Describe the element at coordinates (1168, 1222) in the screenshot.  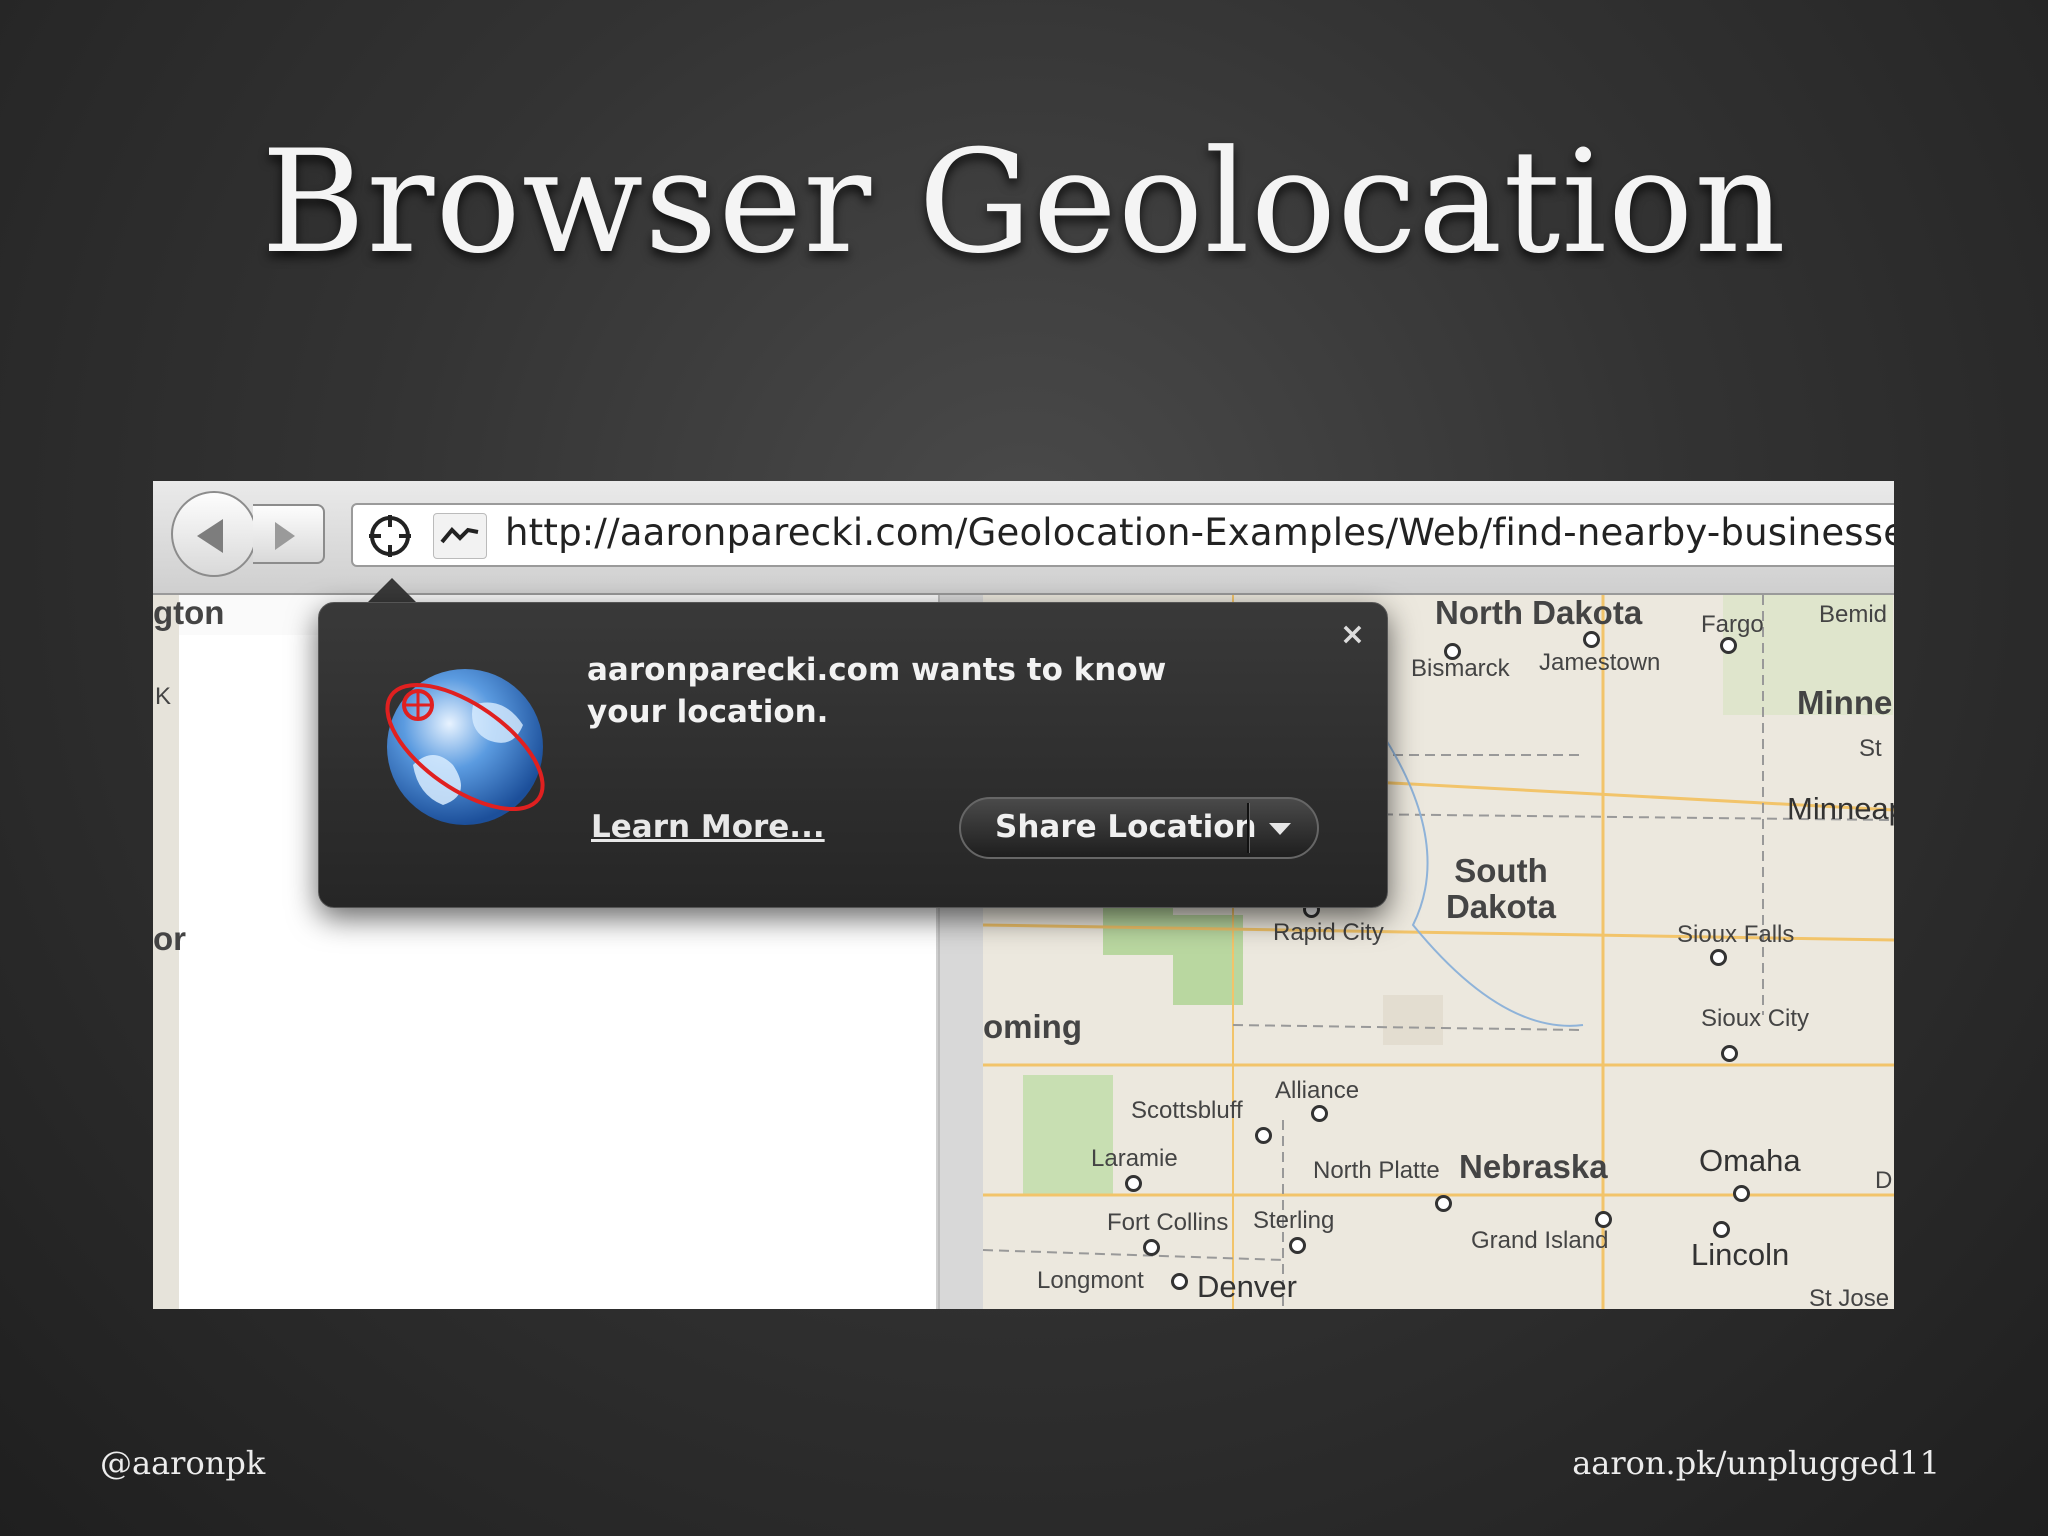
I see `city-label: Fort Collins` at that location.